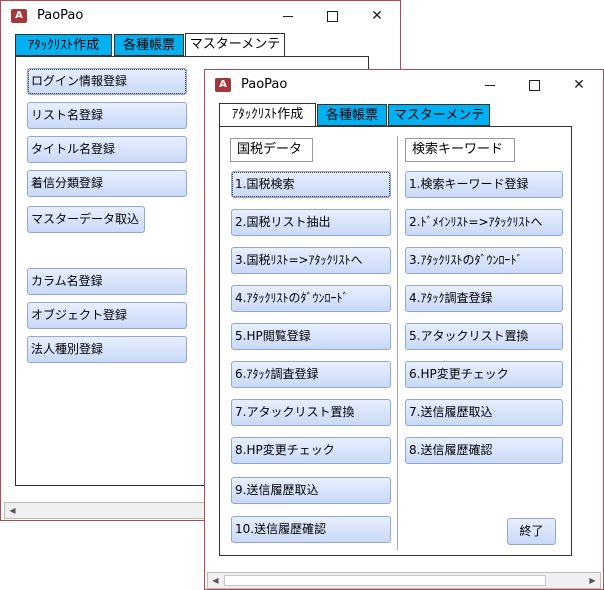 The image size is (604, 590). What do you see at coordinates (531, 531) in the screenshot?
I see `exit-button: 終了` at bounding box center [531, 531].